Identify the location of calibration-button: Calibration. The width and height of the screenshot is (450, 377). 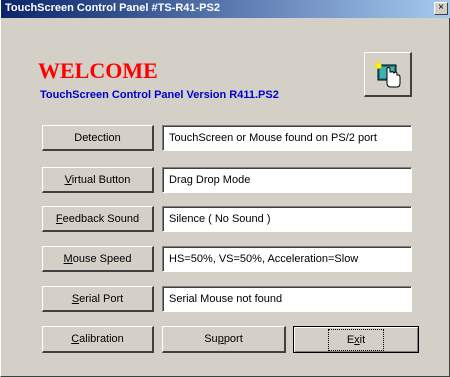
(98, 339).